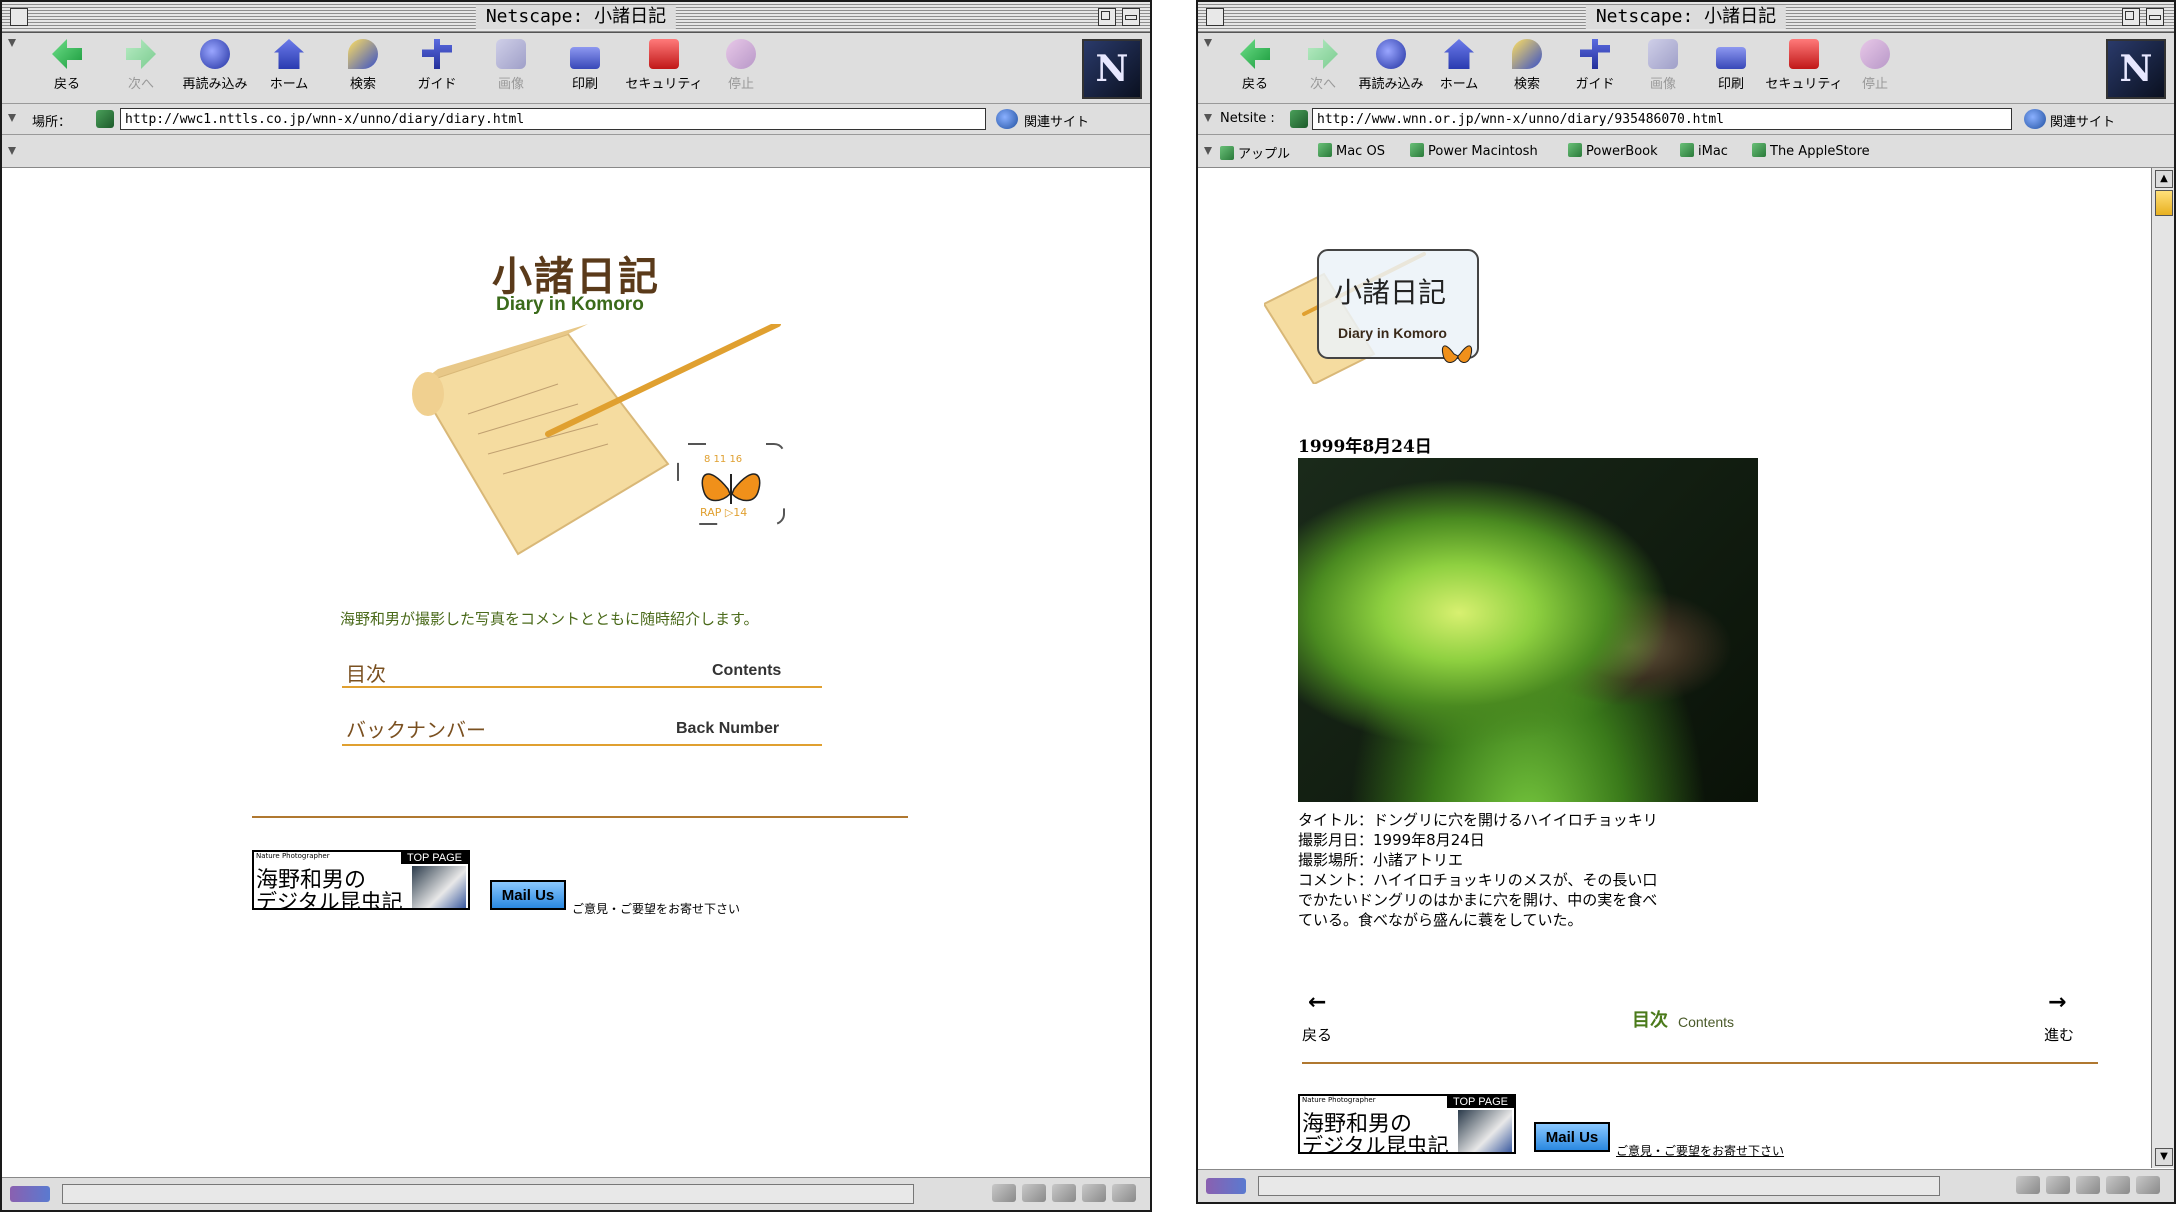 The height and width of the screenshot is (1212, 2184). I want to click on scroll-thumb, so click(2164, 203).